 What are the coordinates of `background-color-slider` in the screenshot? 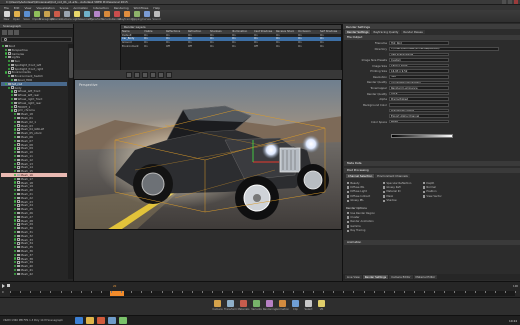 It's located at (422, 136).